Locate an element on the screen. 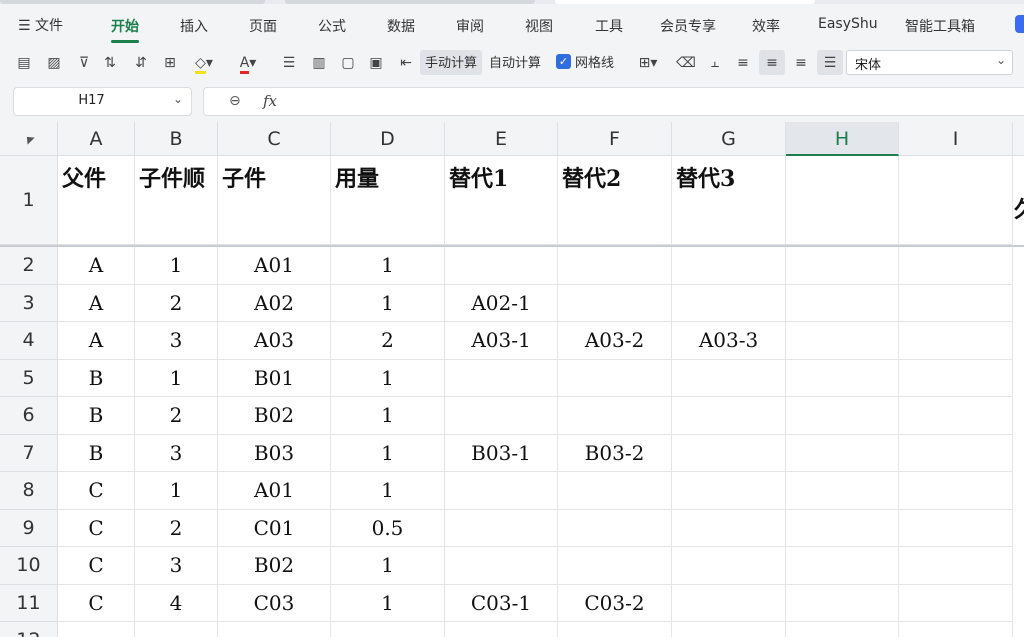 The width and height of the screenshot is (1024, 637). table-cell: C03-2 is located at coordinates (615, 603).